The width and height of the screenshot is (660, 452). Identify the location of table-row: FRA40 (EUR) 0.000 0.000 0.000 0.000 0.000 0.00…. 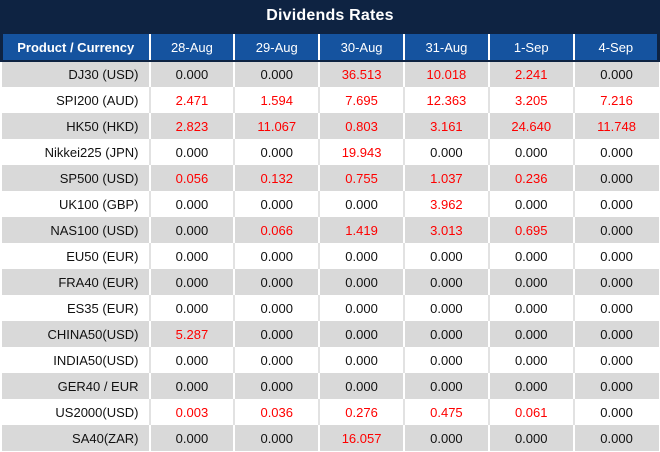
(330, 282).